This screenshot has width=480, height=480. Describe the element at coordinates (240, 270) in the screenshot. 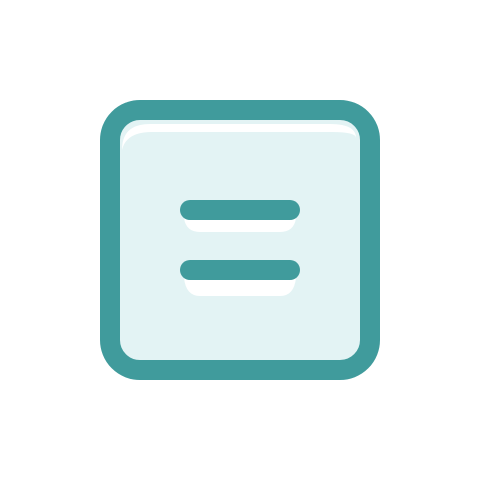

I see `bottom-bar` at that location.